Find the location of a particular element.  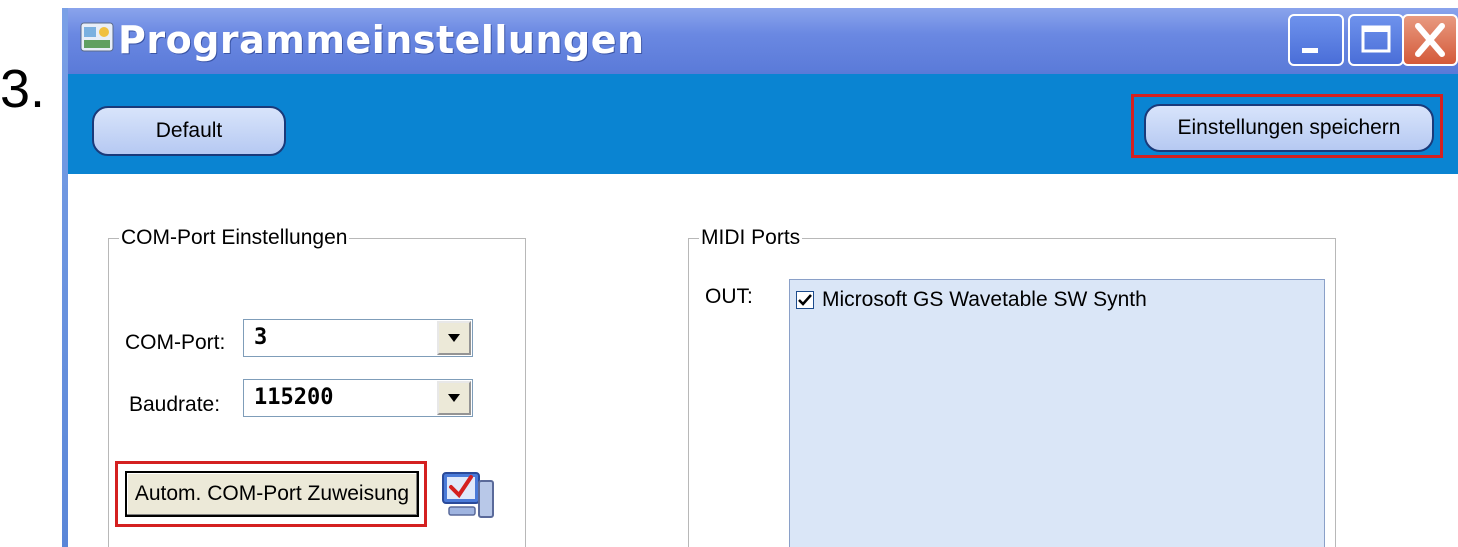

minimize-button is located at coordinates (1316, 40).